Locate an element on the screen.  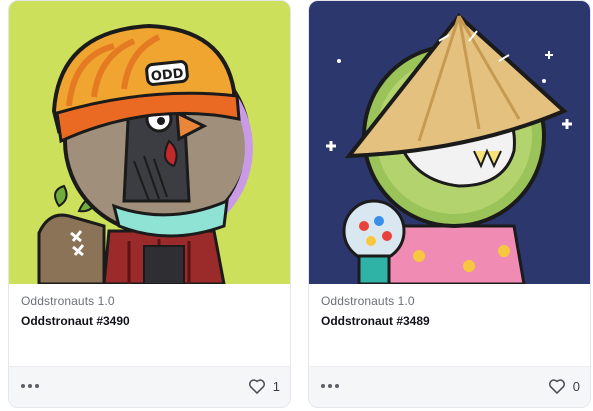
like-count: 1 is located at coordinates (276, 386).